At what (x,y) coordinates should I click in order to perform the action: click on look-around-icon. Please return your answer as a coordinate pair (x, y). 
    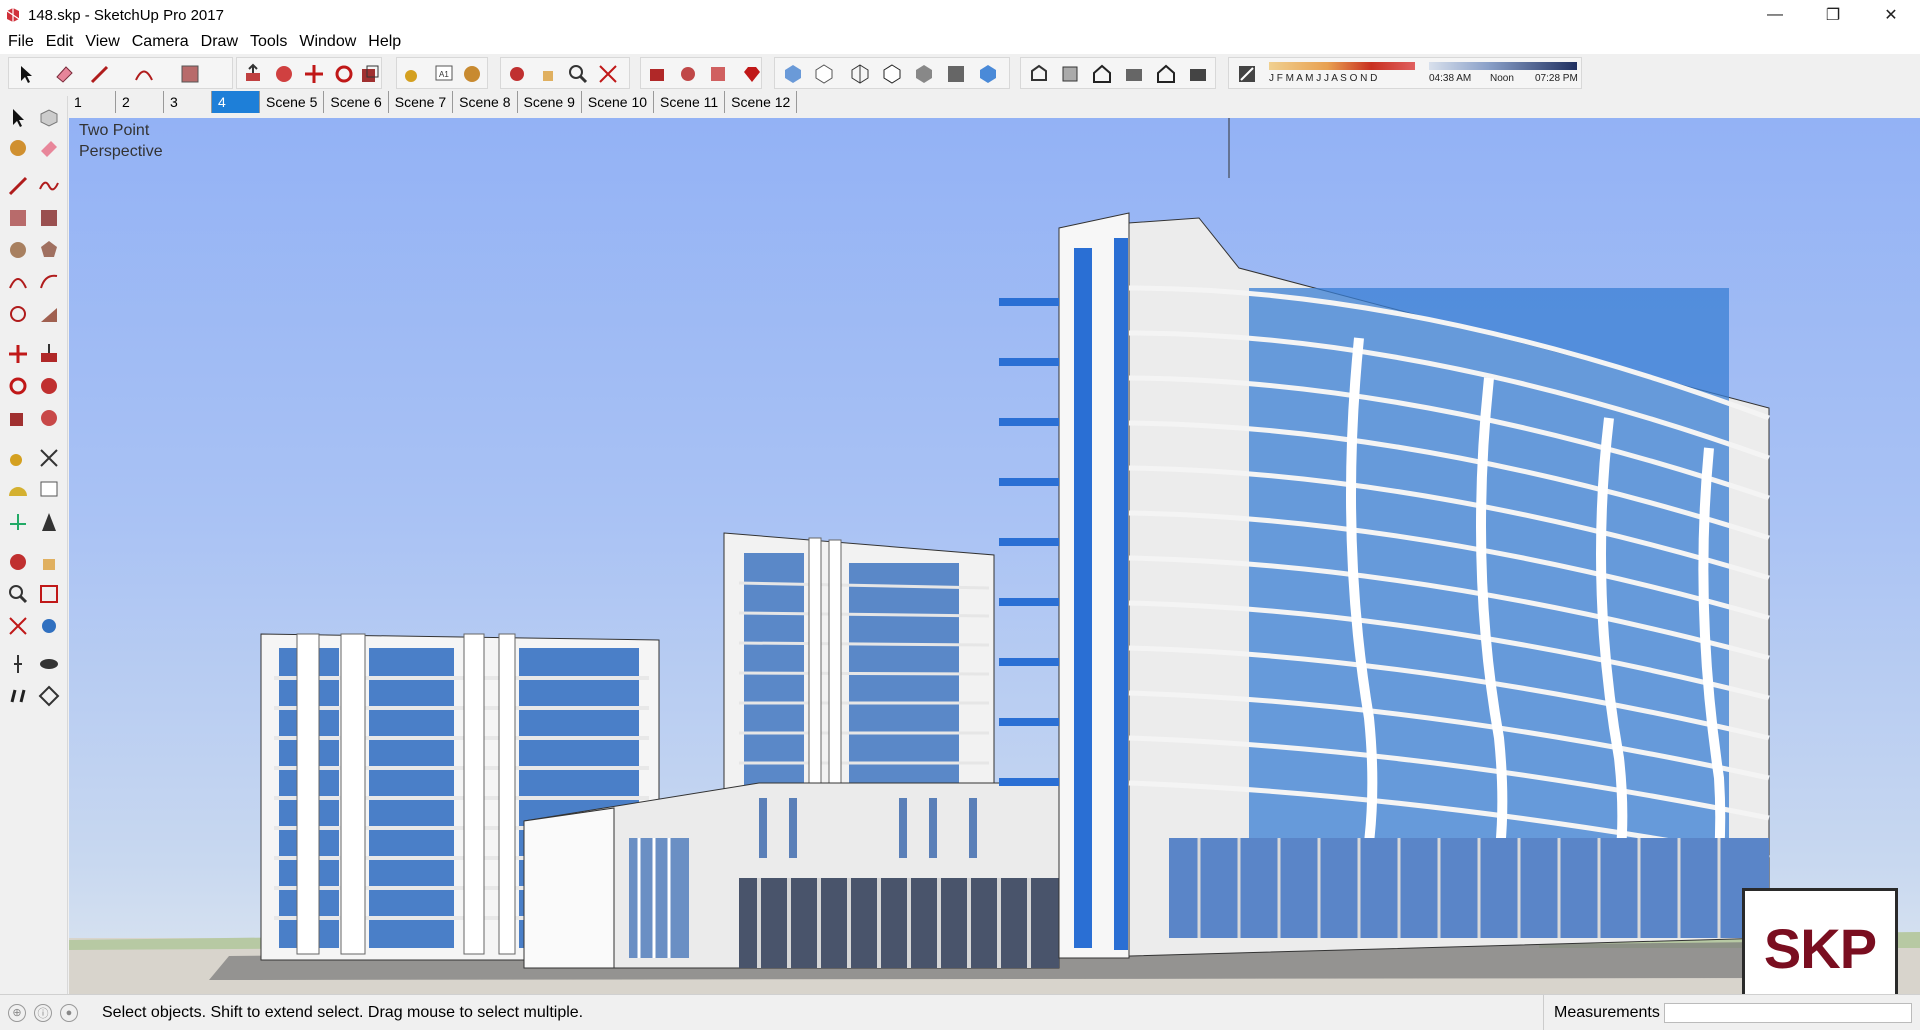
    Looking at the image, I should click on (49, 664).